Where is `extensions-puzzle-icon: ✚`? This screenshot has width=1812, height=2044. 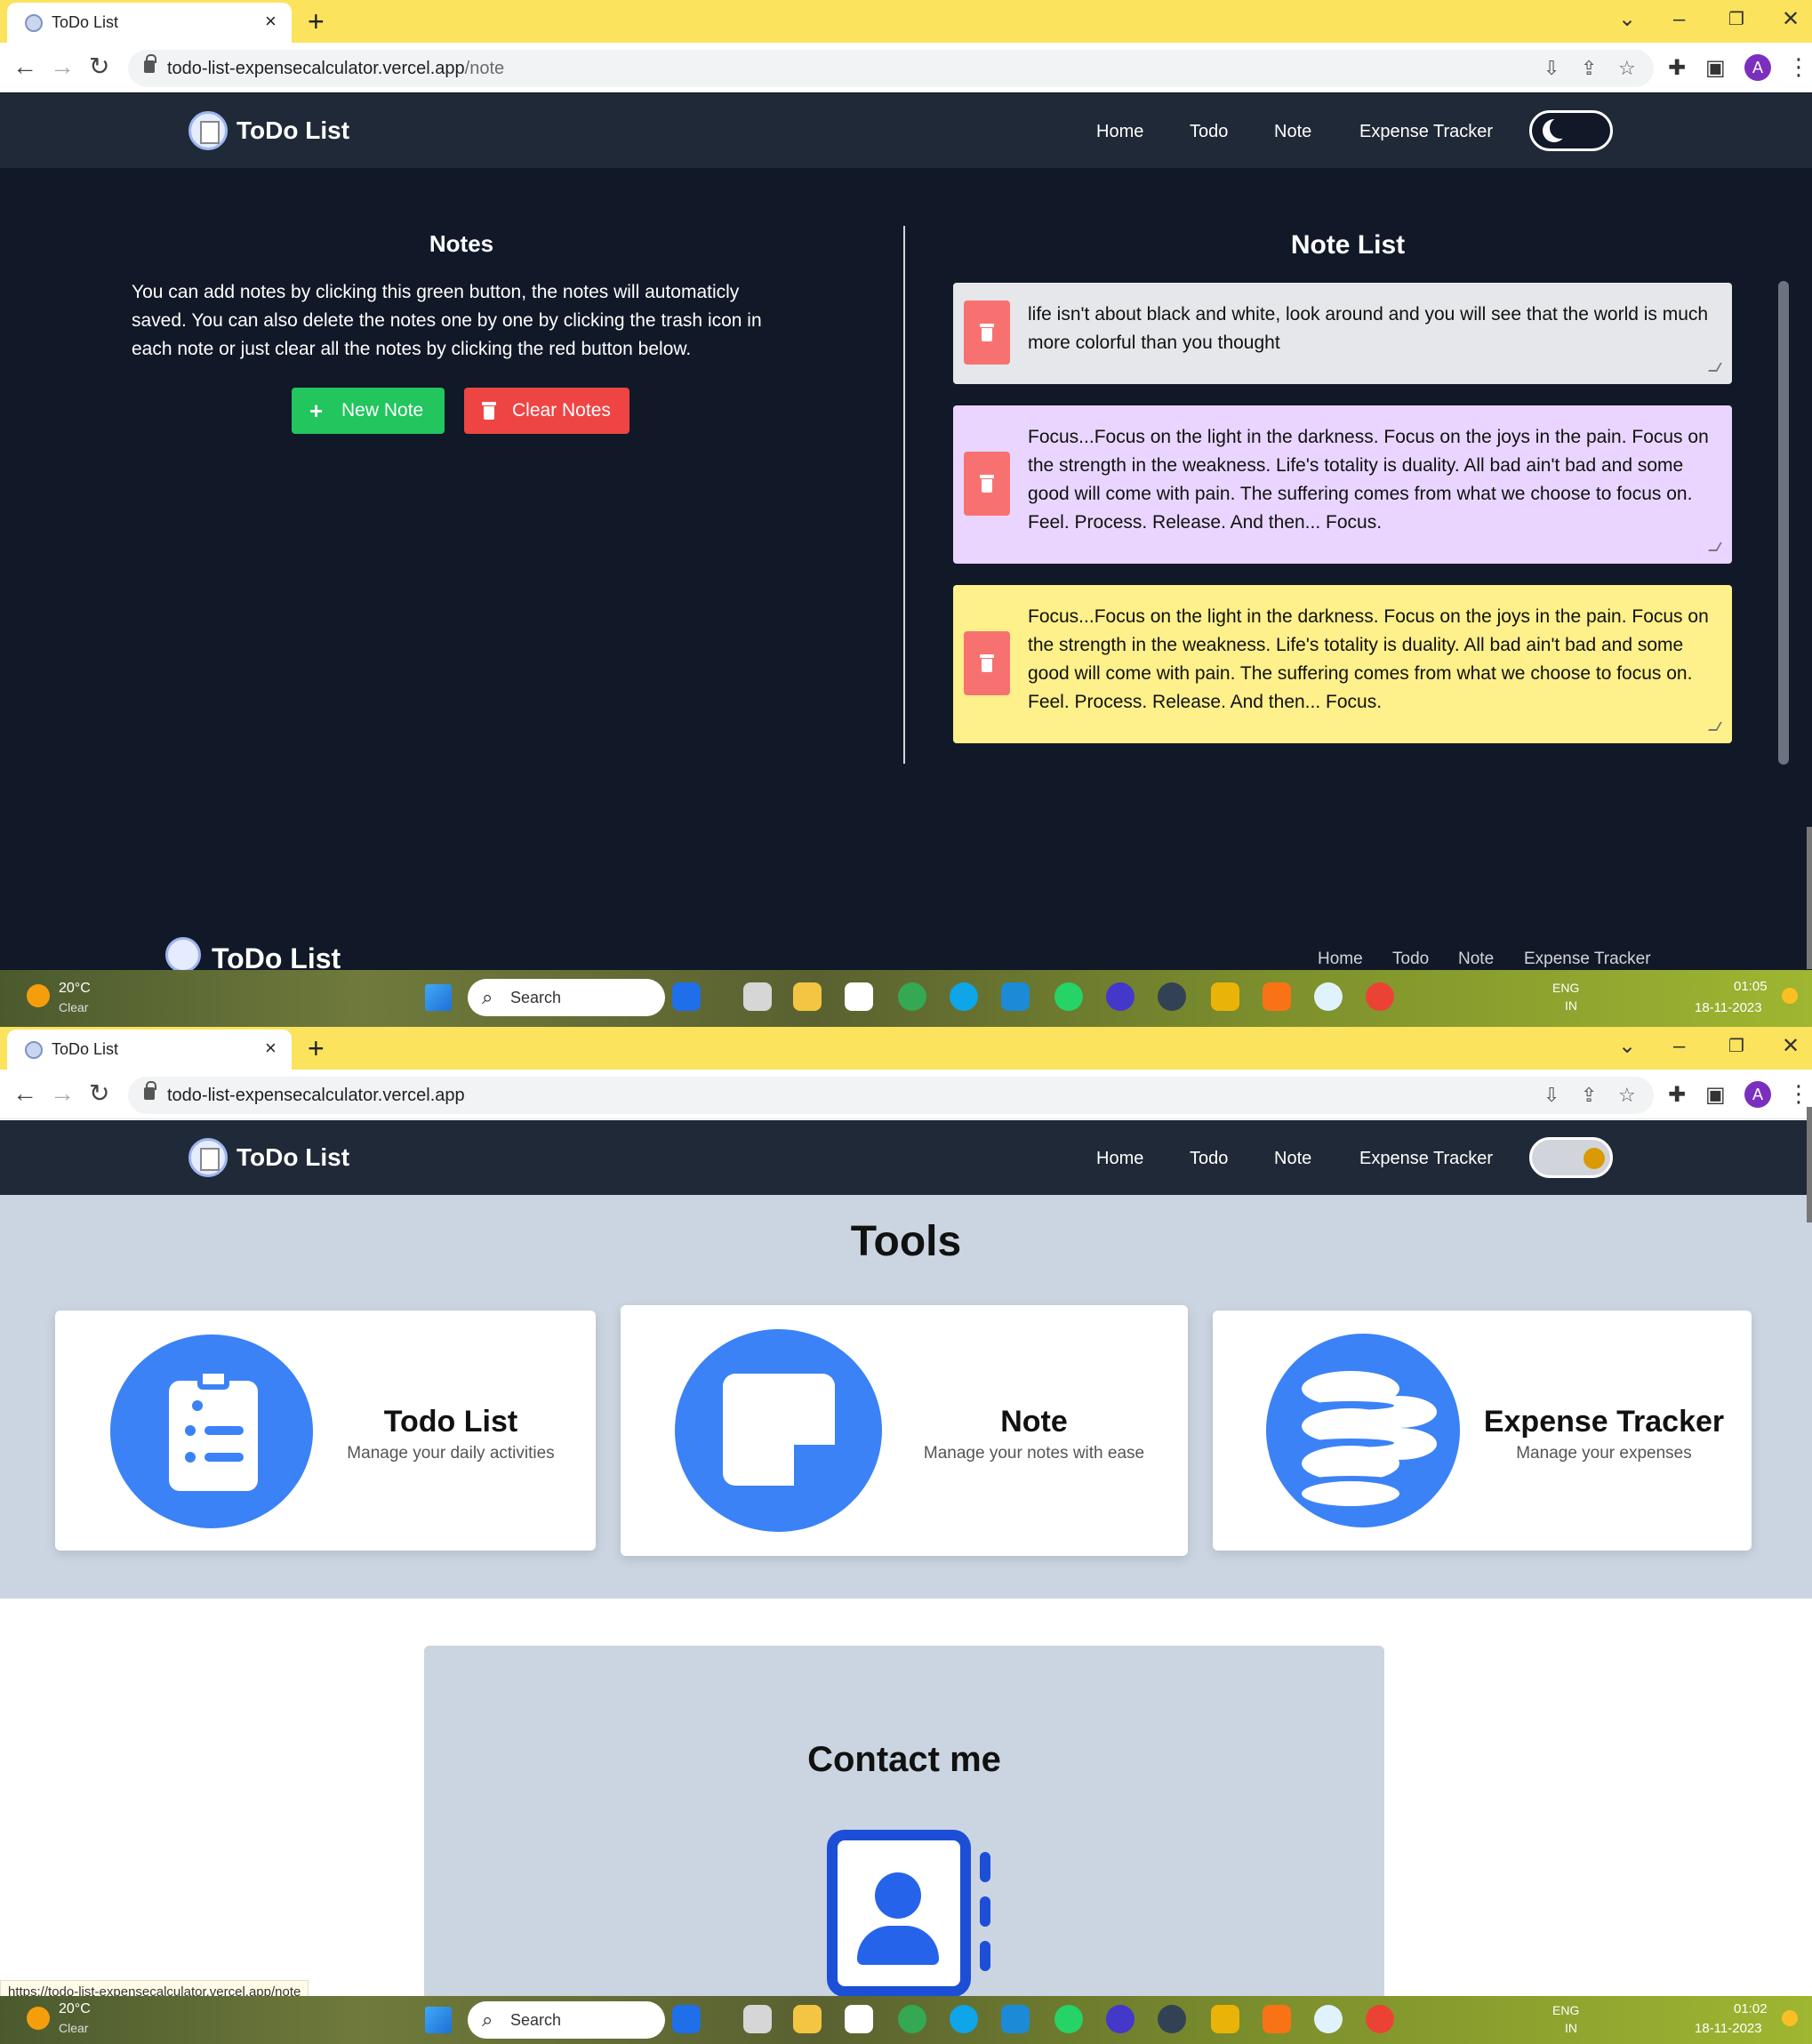 extensions-puzzle-icon: ✚ is located at coordinates (1677, 1095).